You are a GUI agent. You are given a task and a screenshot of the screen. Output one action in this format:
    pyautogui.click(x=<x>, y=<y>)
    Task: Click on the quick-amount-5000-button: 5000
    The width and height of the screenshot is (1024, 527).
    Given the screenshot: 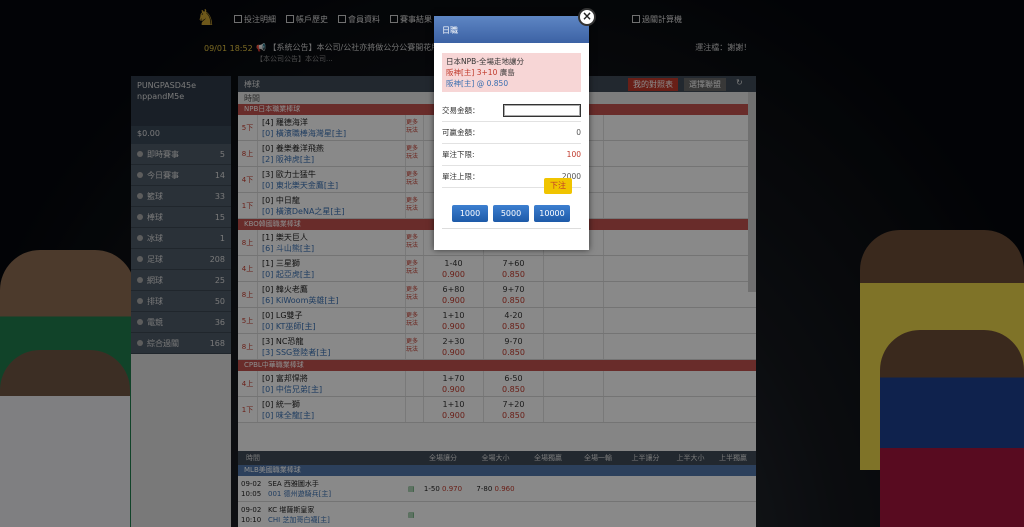 What is the action you would take?
    pyautogui.click(x=511, y=213)
    